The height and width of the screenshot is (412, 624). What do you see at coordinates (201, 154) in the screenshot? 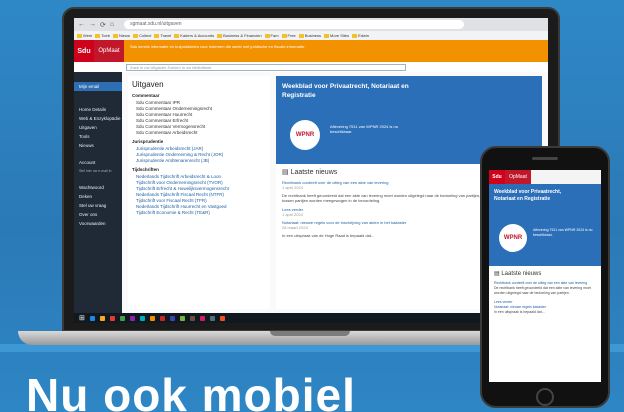
I see `publication-link: Jurisprudentie Onderneming & Recht (JOR)` at bounding box center [201, 154].